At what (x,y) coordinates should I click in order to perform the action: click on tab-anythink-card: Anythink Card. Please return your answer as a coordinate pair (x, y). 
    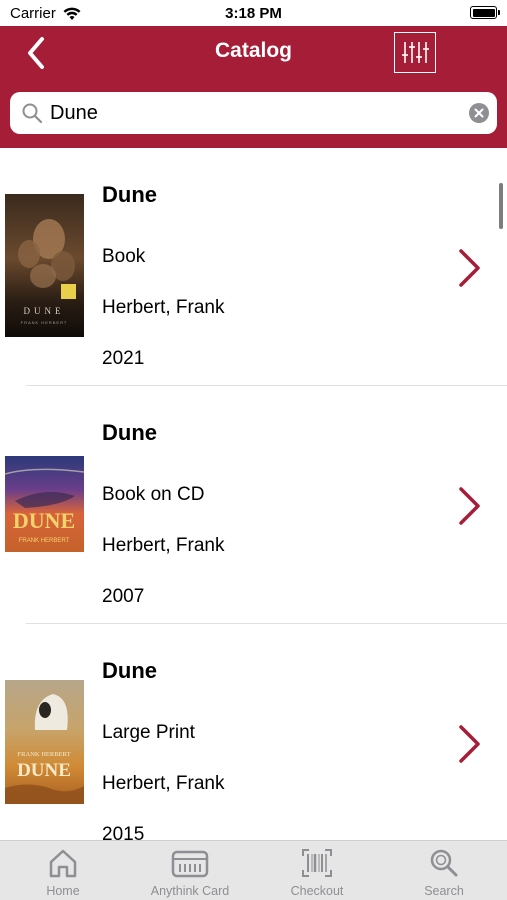
    Looking at the image, I should click on (190, 870).